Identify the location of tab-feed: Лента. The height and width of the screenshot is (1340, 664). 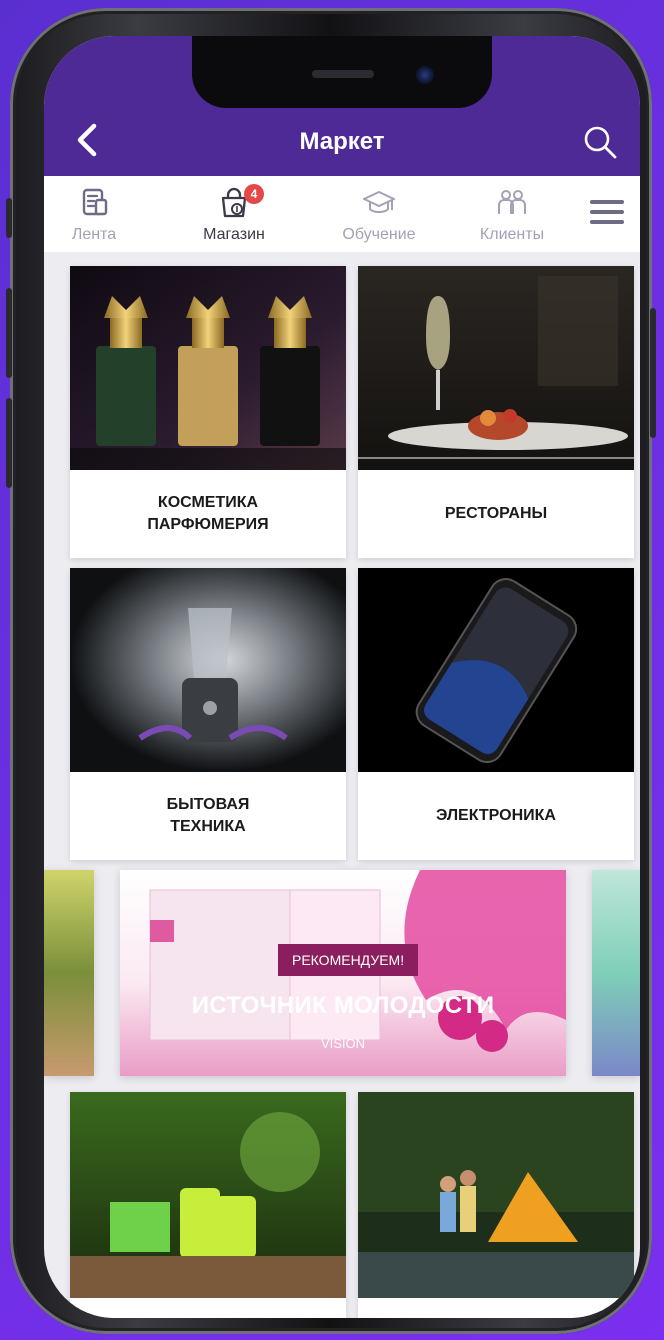
(94, 214).